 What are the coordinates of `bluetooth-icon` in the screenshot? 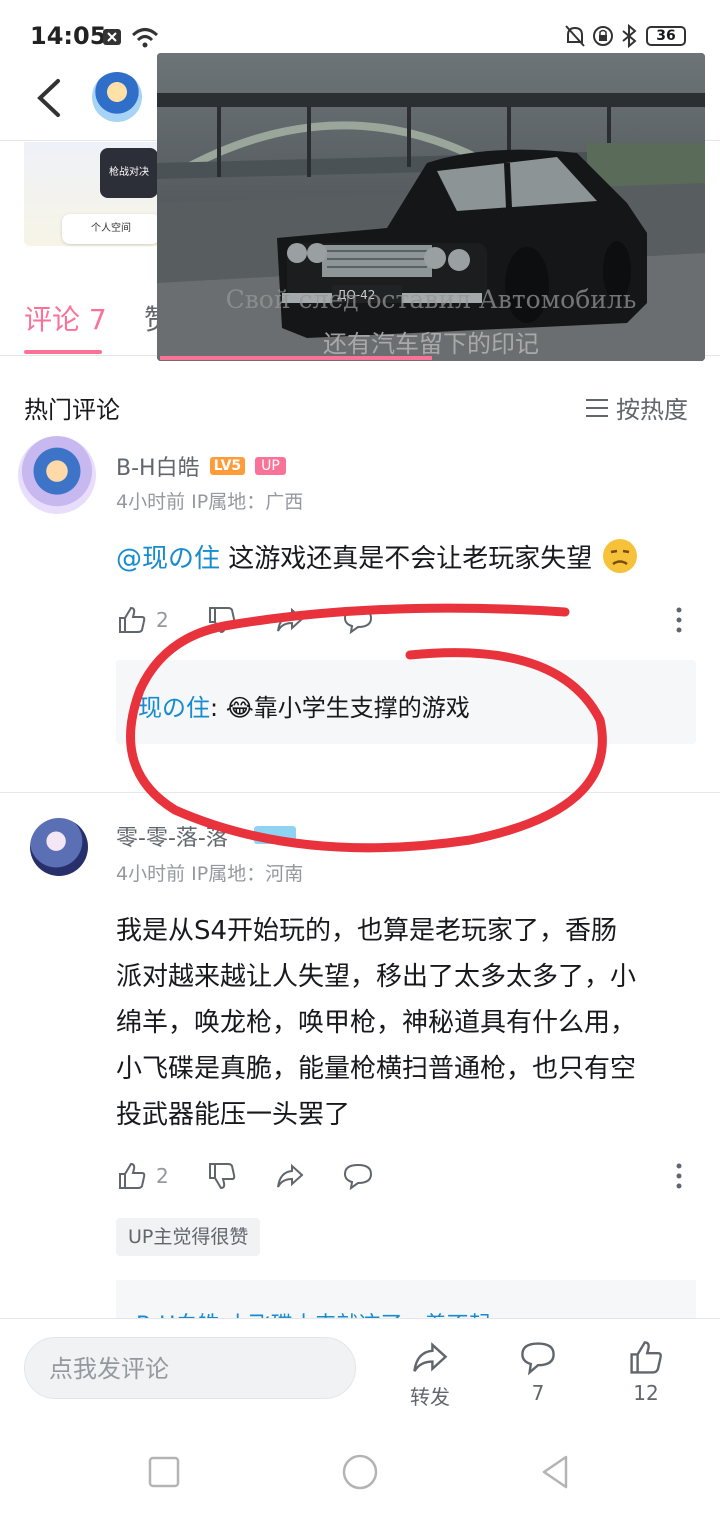 It's located at (629, 36).